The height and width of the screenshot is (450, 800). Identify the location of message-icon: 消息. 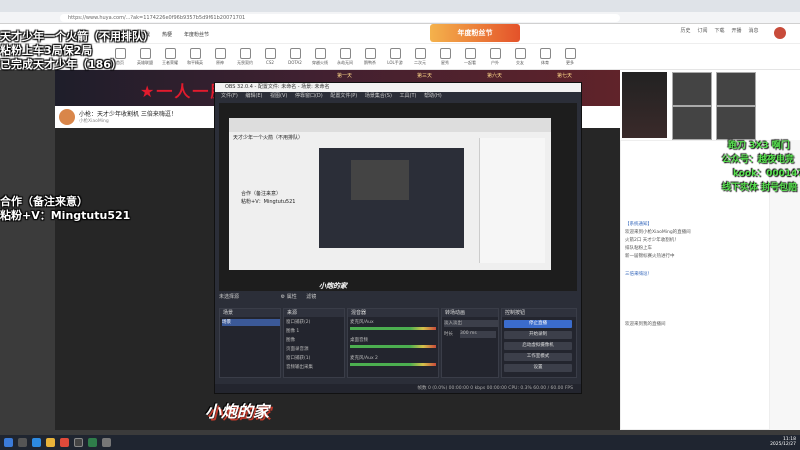
(753, 34).